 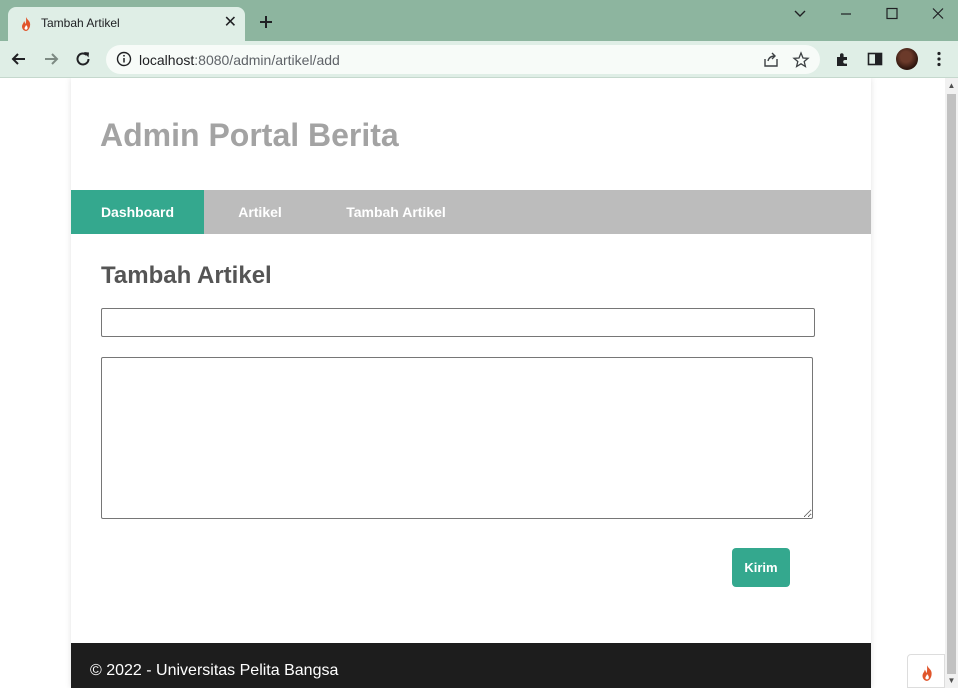 What do you see at coordinates (907, 59) in the screenshot?
I see `profile-avatar` at bounding box center [907, 59].